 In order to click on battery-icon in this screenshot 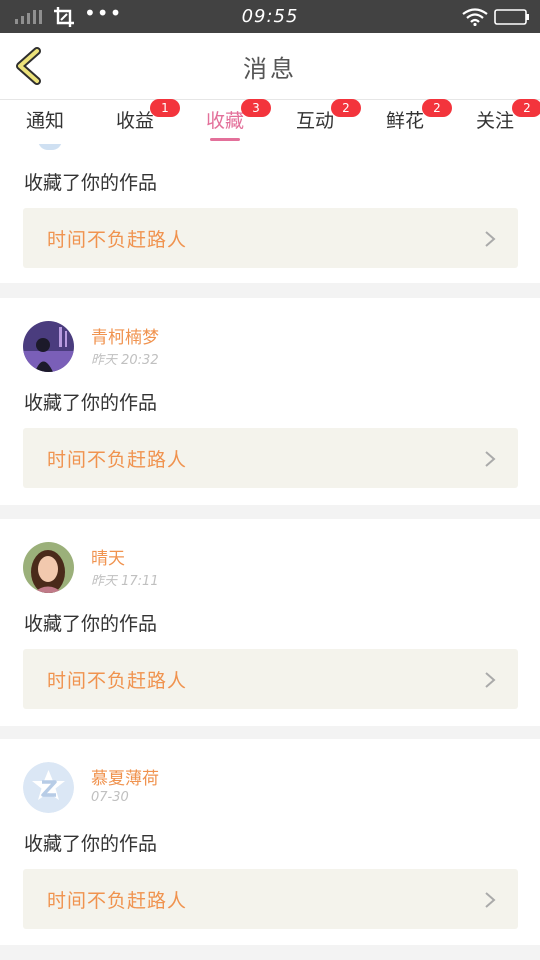, I will do `click(511, 17)`.